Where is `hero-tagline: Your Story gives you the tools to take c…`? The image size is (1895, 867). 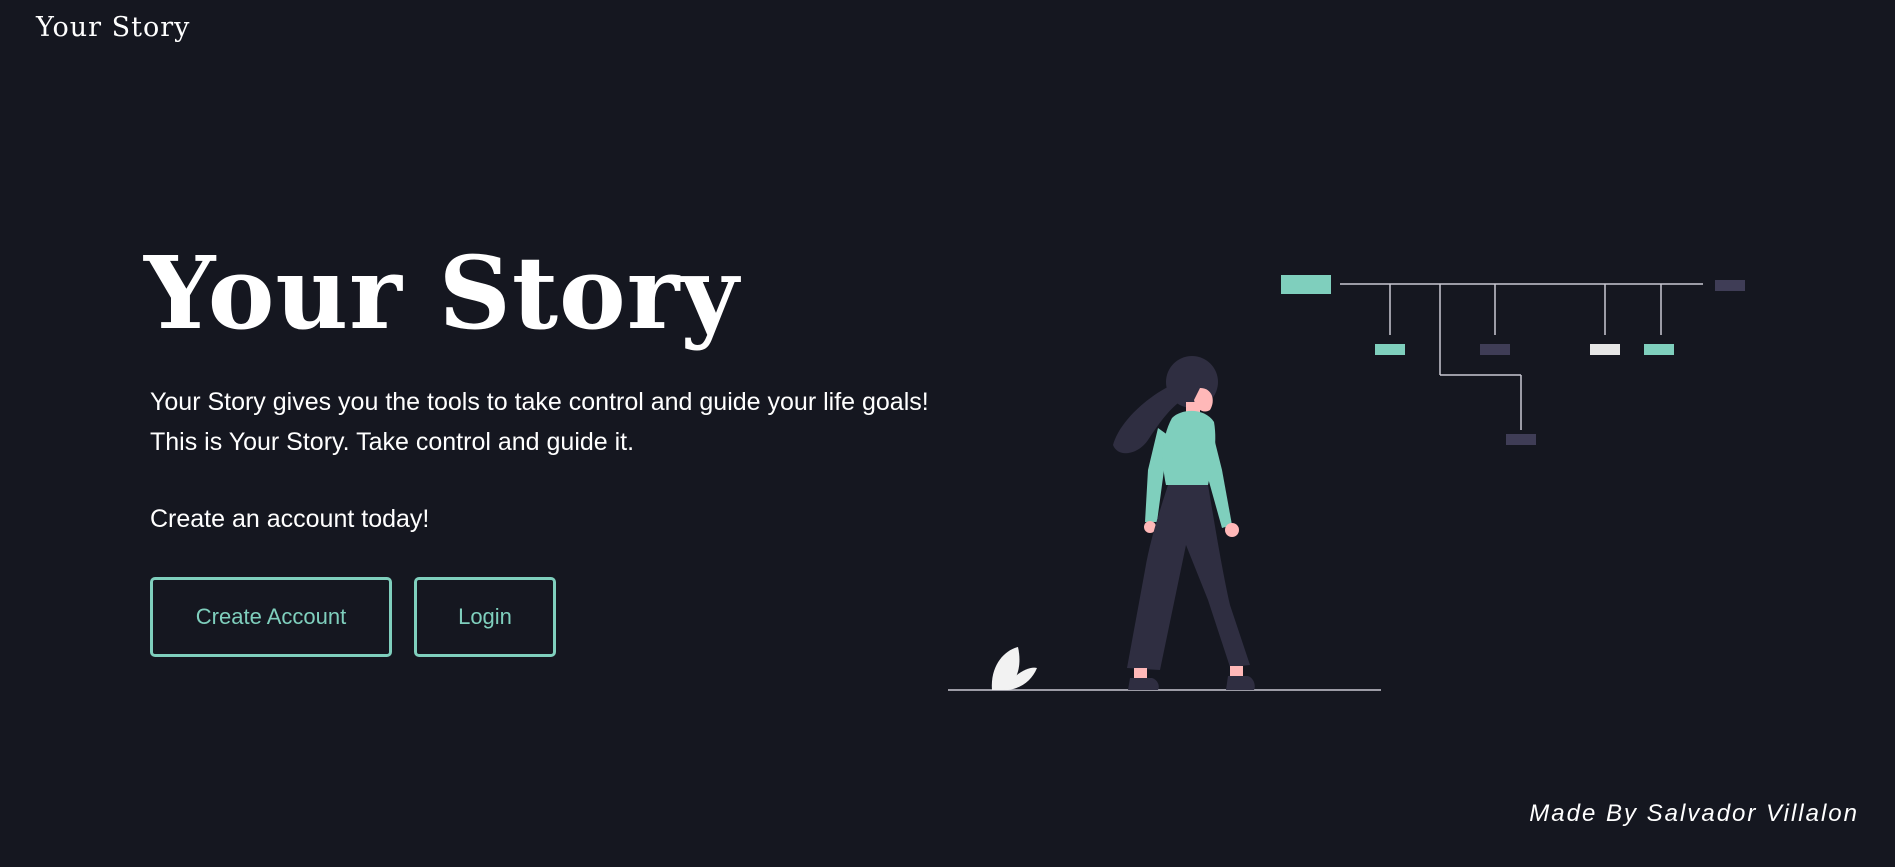
hero-tagline: Your Story gives you the tools to take c… is located at coordinates (539, 422).